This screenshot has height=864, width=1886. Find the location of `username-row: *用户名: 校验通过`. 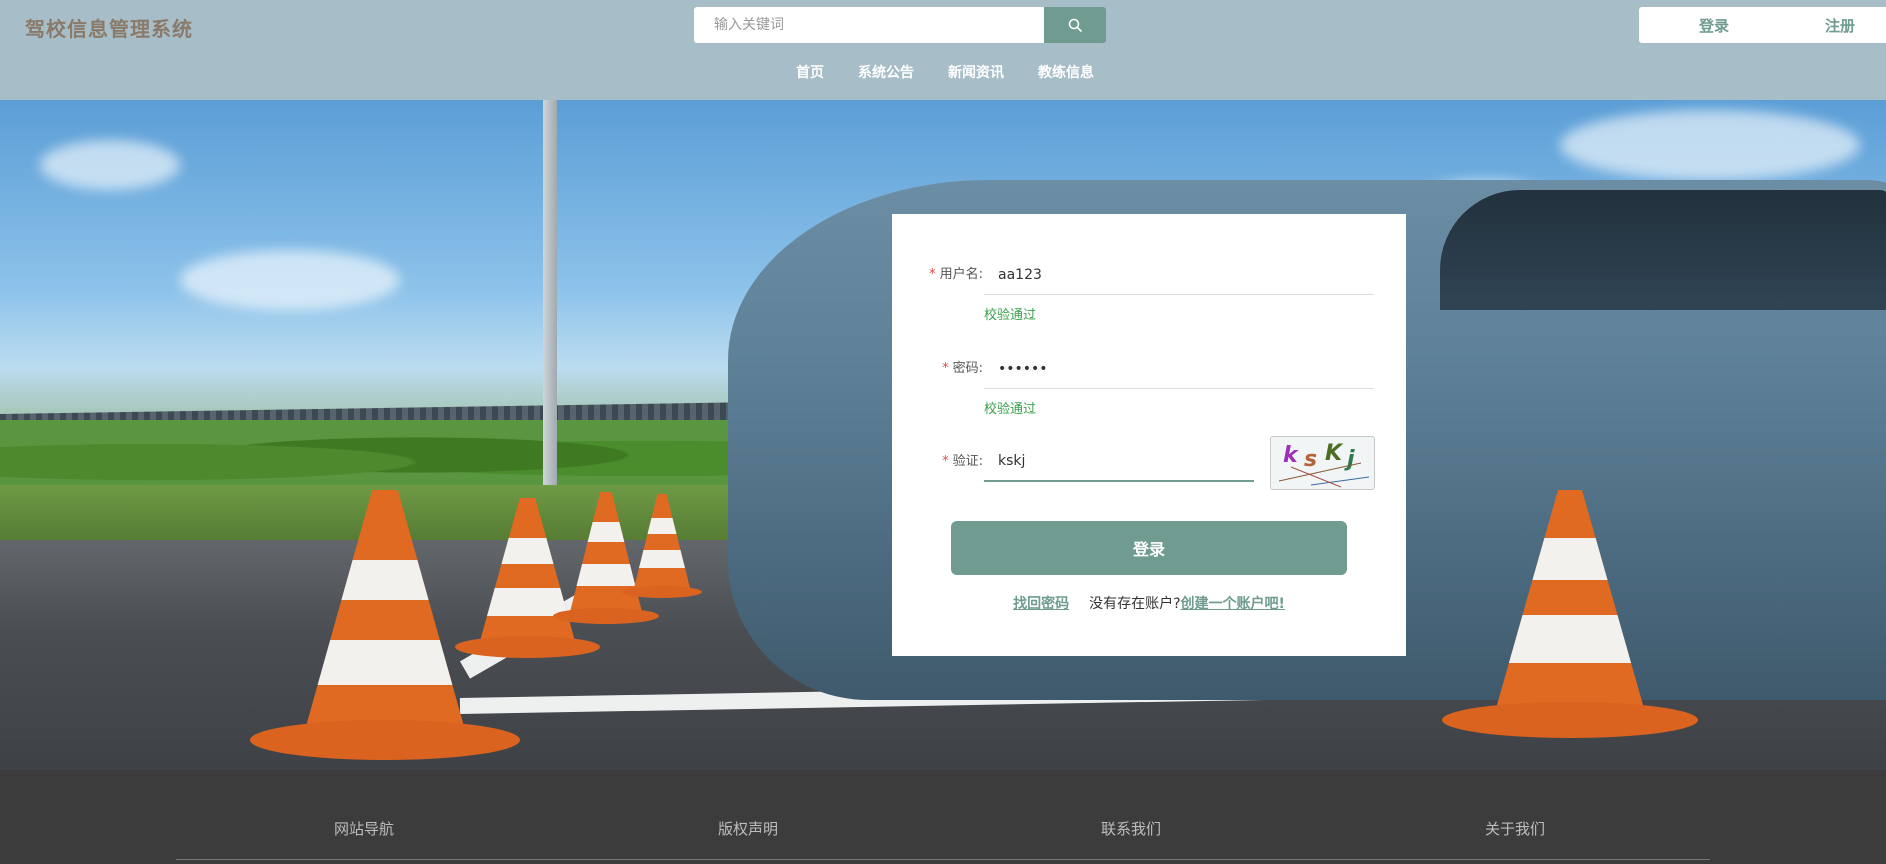

username-row: *用户名: 校验通过 is located at coordinates (1149, 290).